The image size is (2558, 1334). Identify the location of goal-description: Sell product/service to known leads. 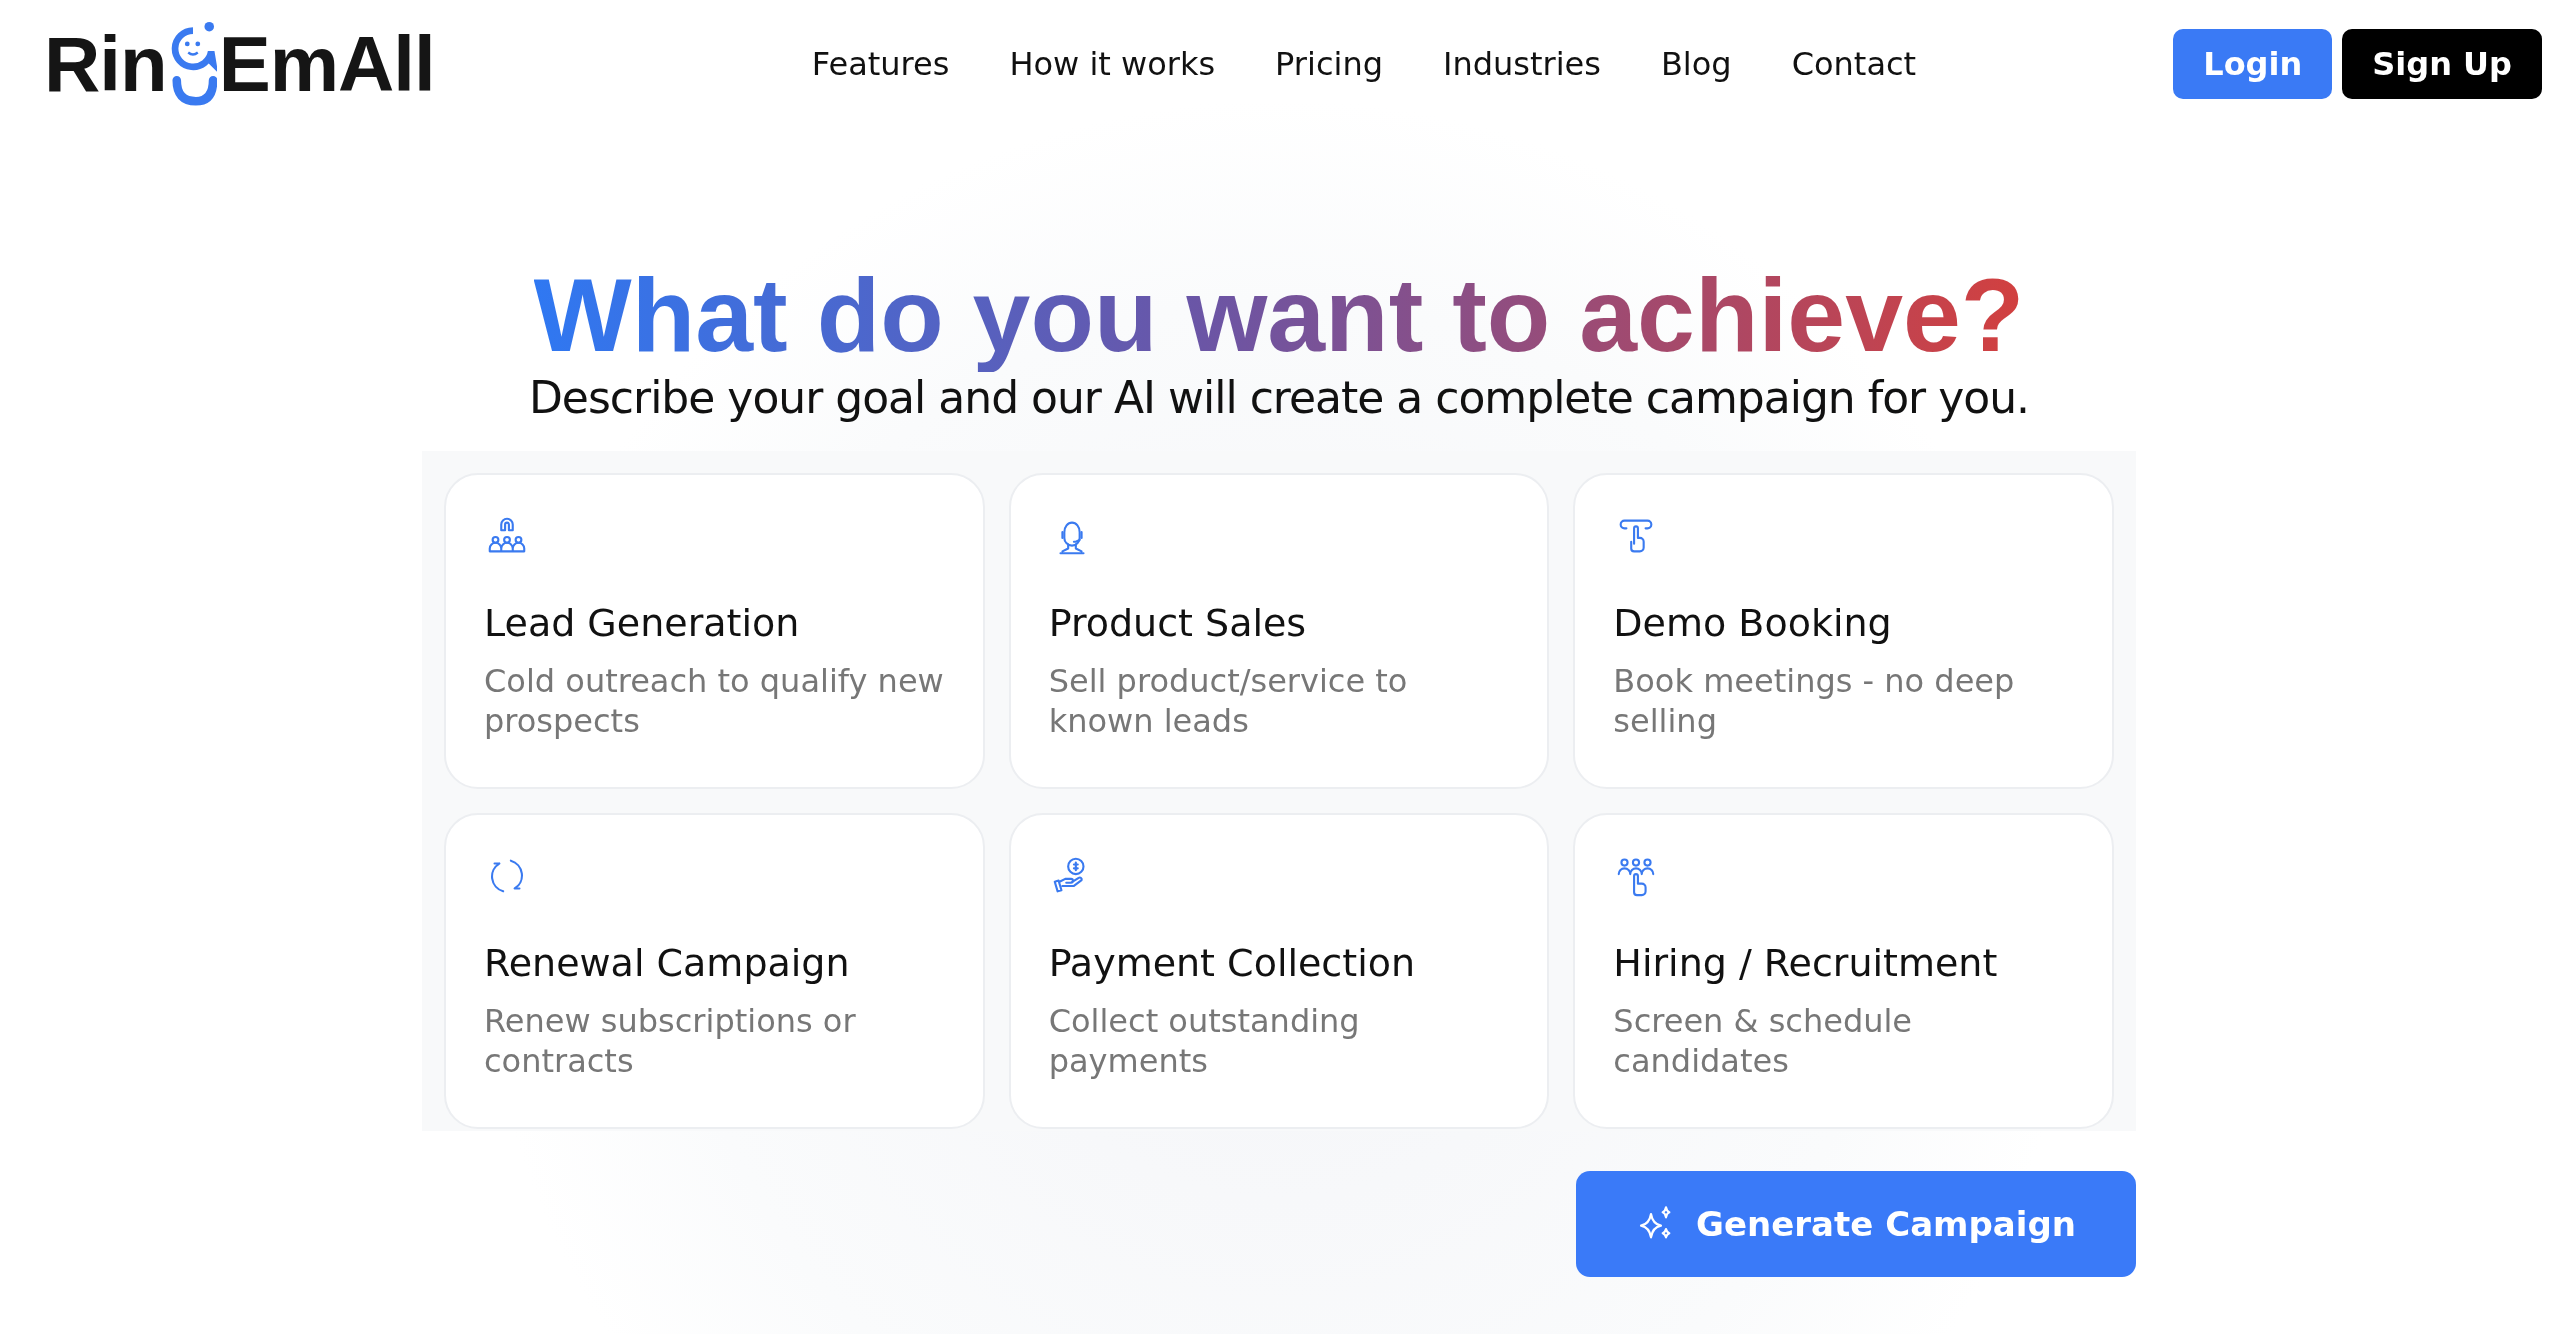
(1228, 701).